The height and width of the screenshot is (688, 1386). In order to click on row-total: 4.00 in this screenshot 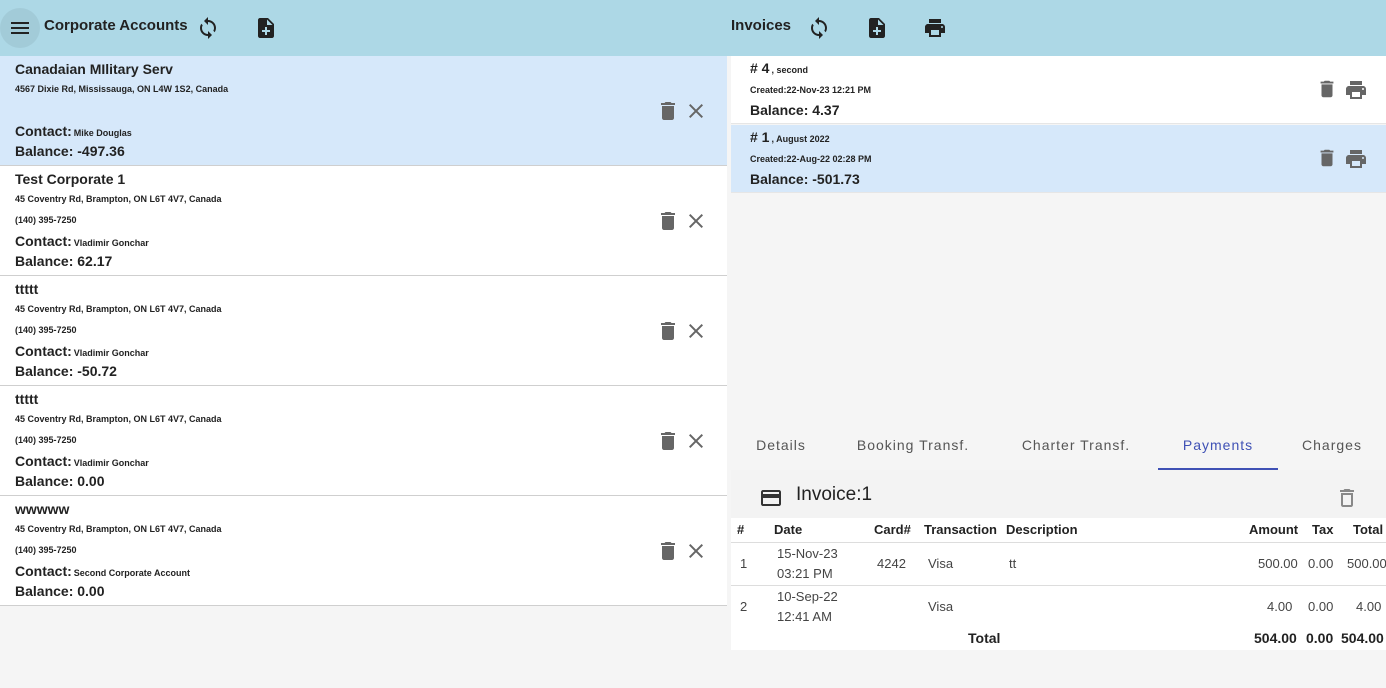, I will do `click(1369, 606)`.